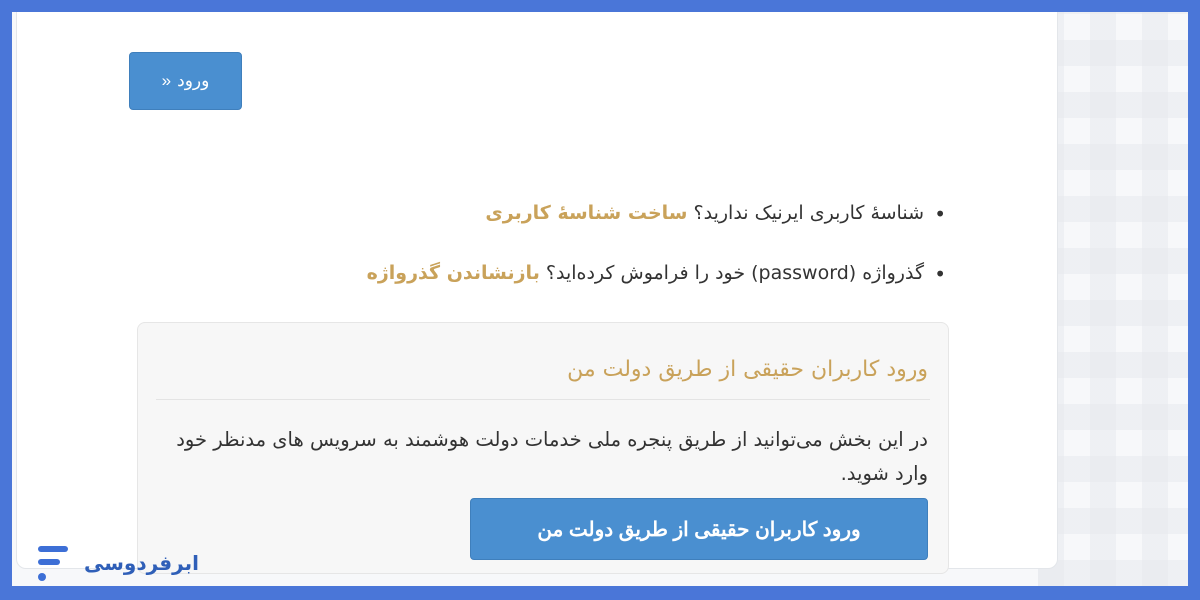  I want to click on reset-password-link: بازنشاندن گذرواژه, so click(453, 273).